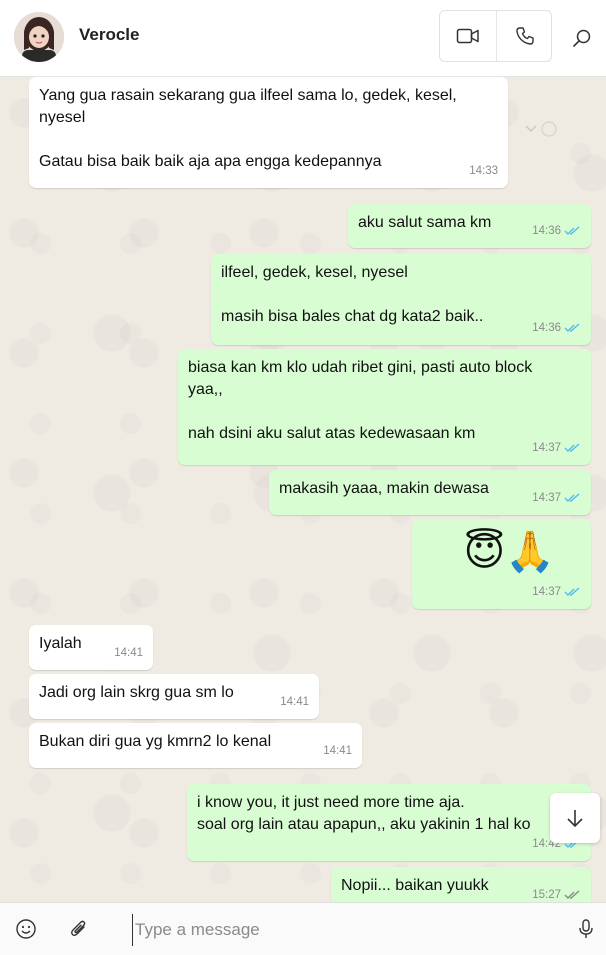 This screenshot has height=955, width=606. I want to click on phone-icon, so click(524, 36).